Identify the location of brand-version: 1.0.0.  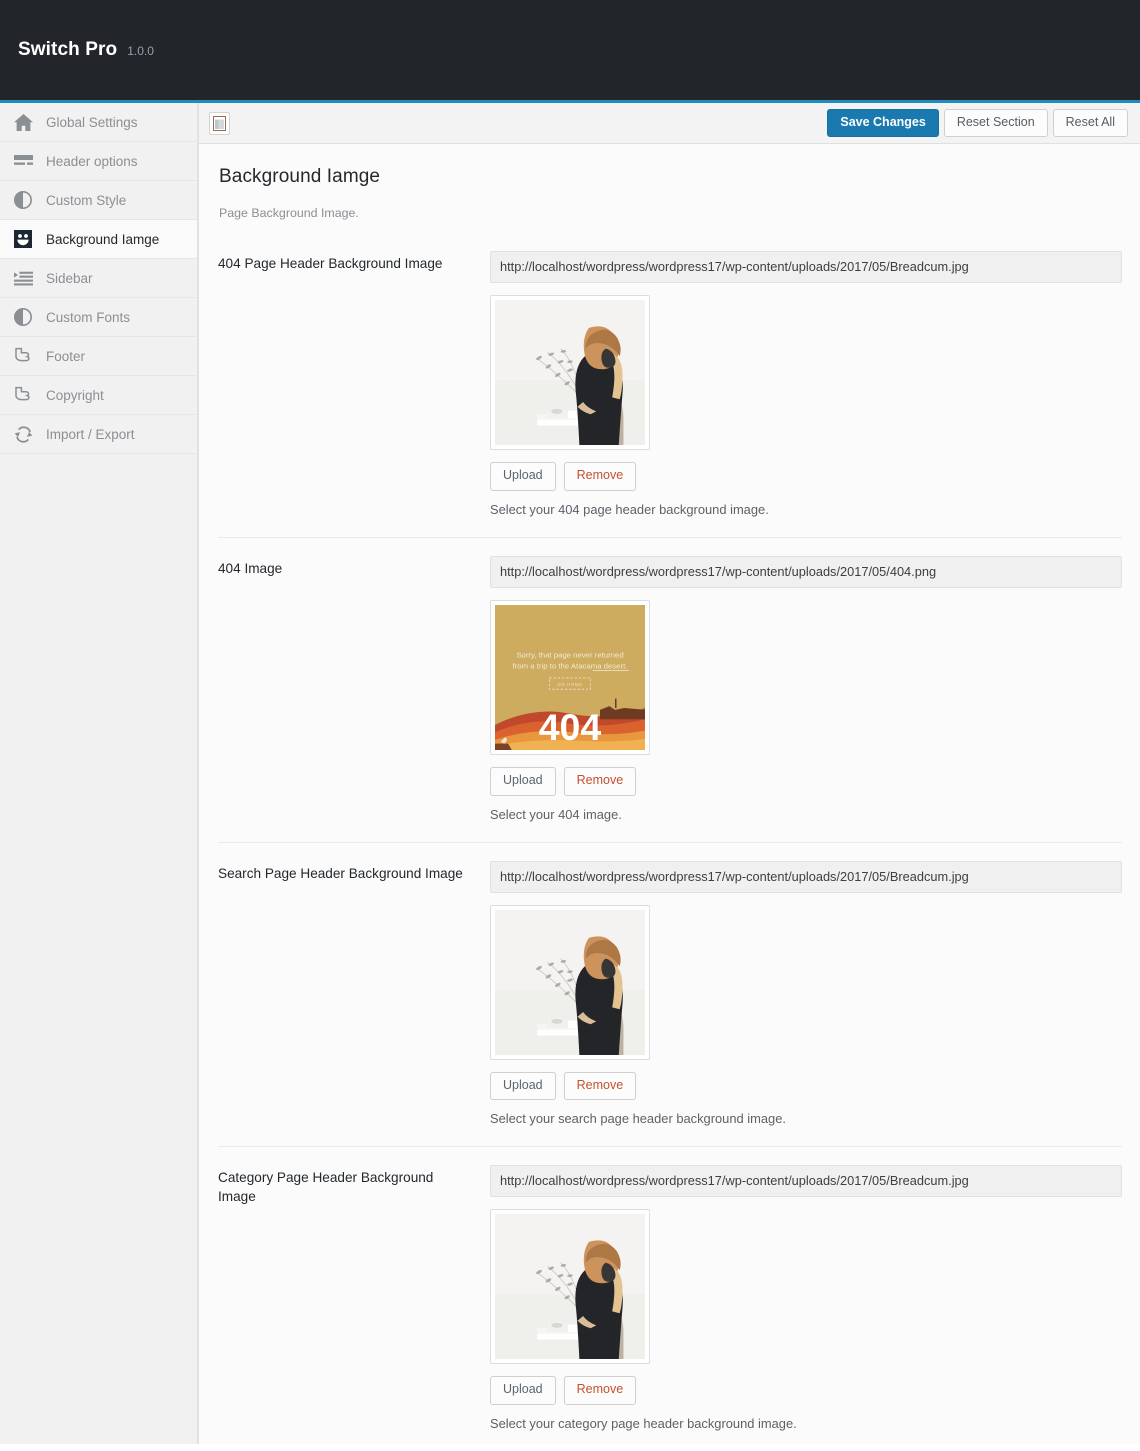
(140, 51).